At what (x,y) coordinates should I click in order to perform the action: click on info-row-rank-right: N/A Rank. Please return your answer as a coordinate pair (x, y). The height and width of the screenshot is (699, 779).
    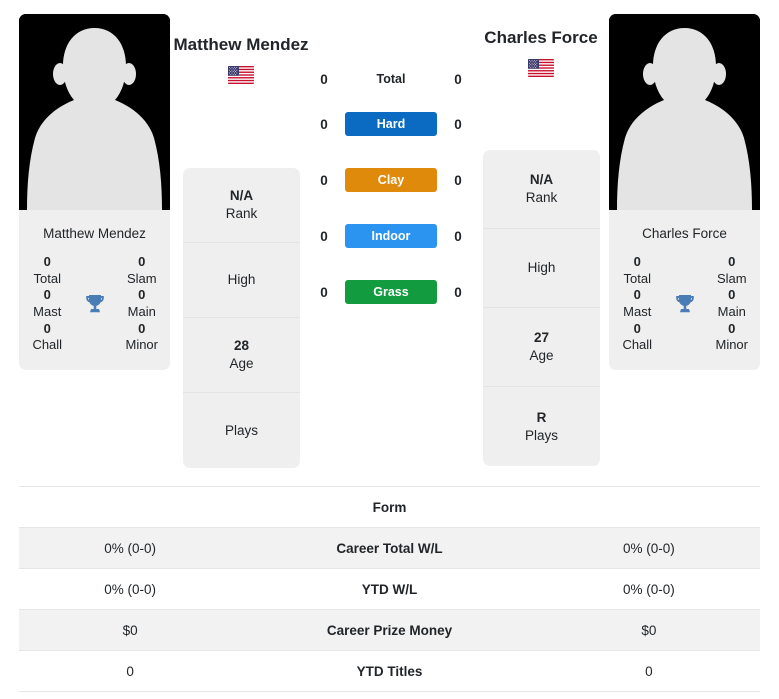
    Looking at the image, I should click on (541, 189).